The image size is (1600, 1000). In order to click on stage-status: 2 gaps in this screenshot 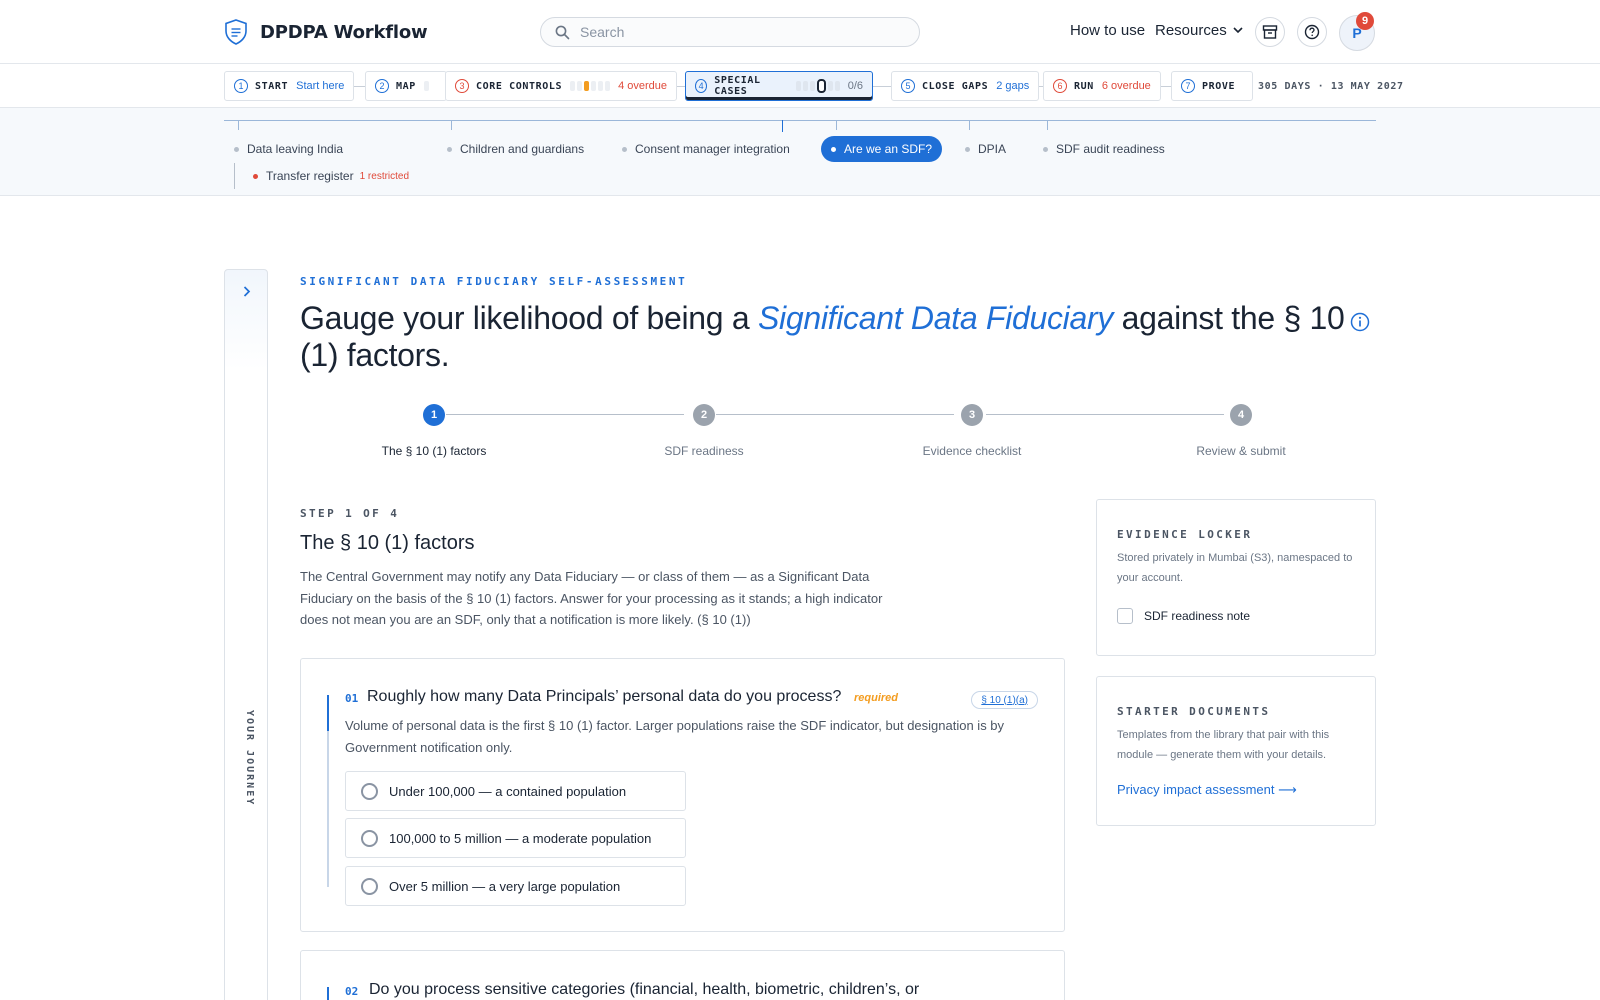, I will do `click(1013, 86)`.